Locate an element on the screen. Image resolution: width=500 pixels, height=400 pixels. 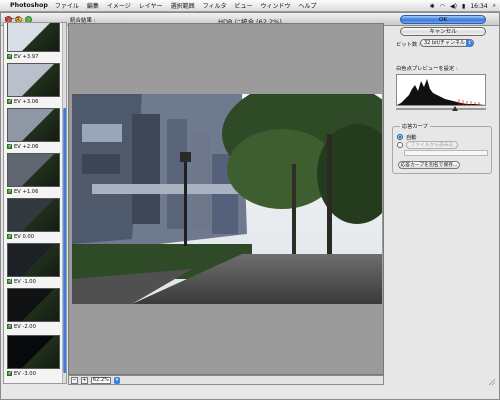
ev-label: EV +3.97 is located at coordinates (26, 56).